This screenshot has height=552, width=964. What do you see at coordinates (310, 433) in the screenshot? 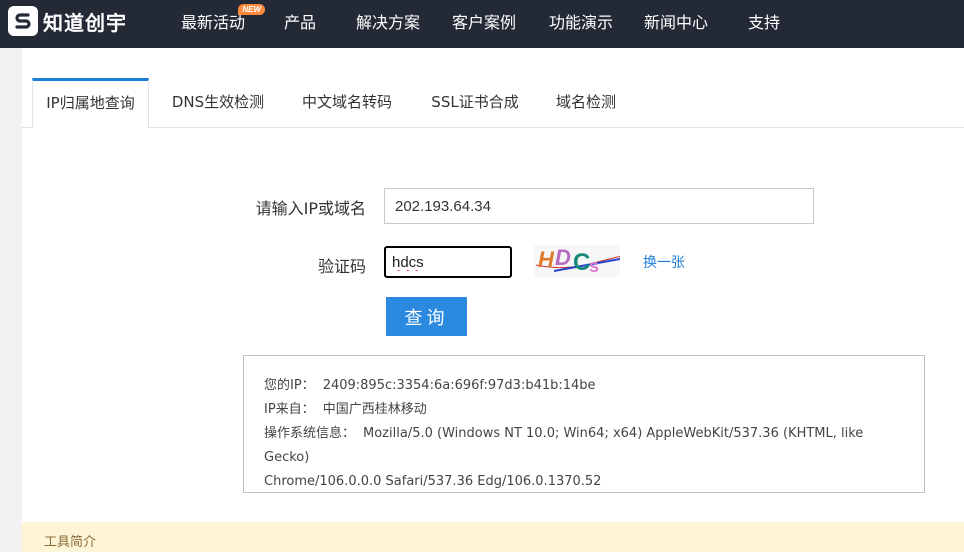
I see `os-info-label: 操作系统信息：` at bounding box center [310, 433].